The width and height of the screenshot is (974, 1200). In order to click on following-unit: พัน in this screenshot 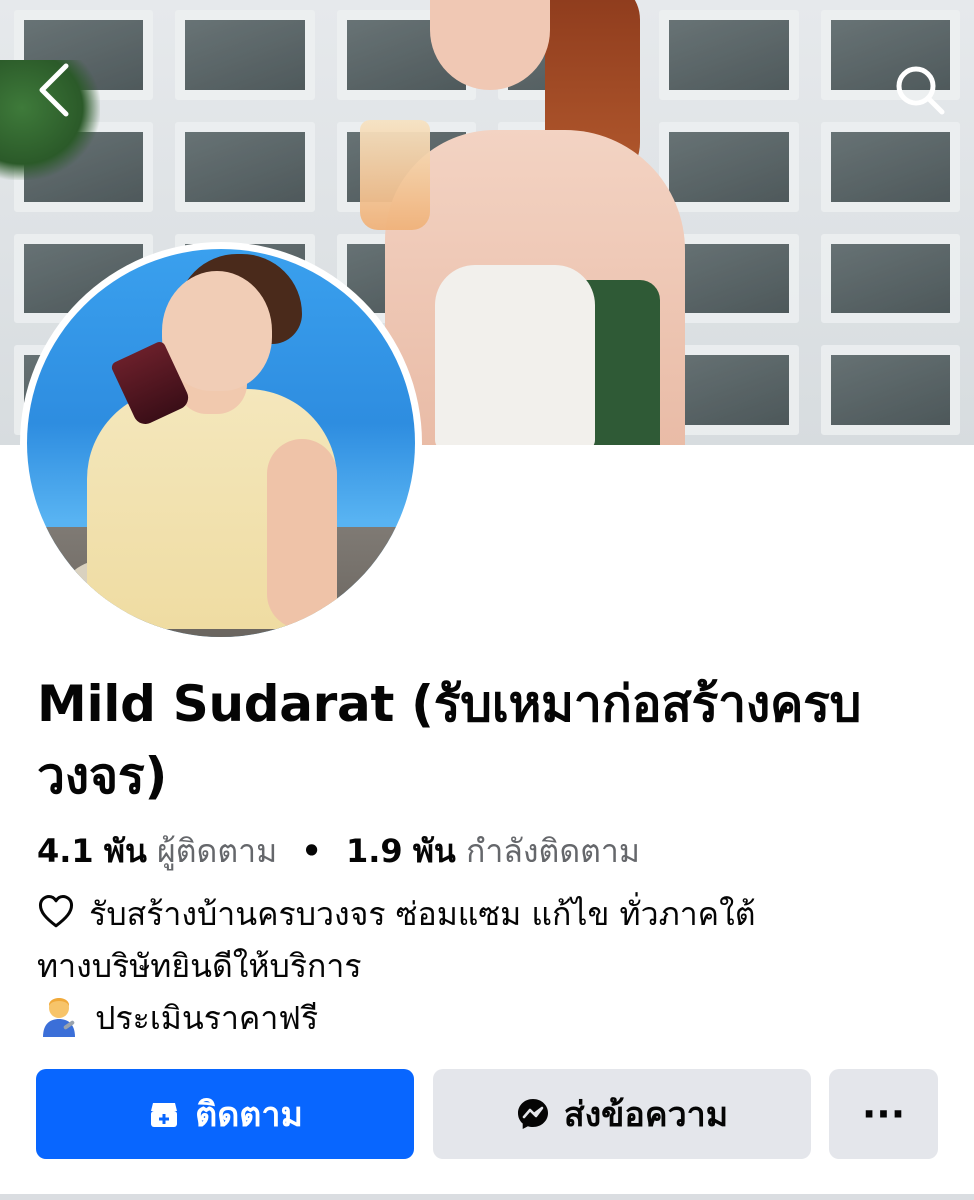, I will do `click(434, 851)`.